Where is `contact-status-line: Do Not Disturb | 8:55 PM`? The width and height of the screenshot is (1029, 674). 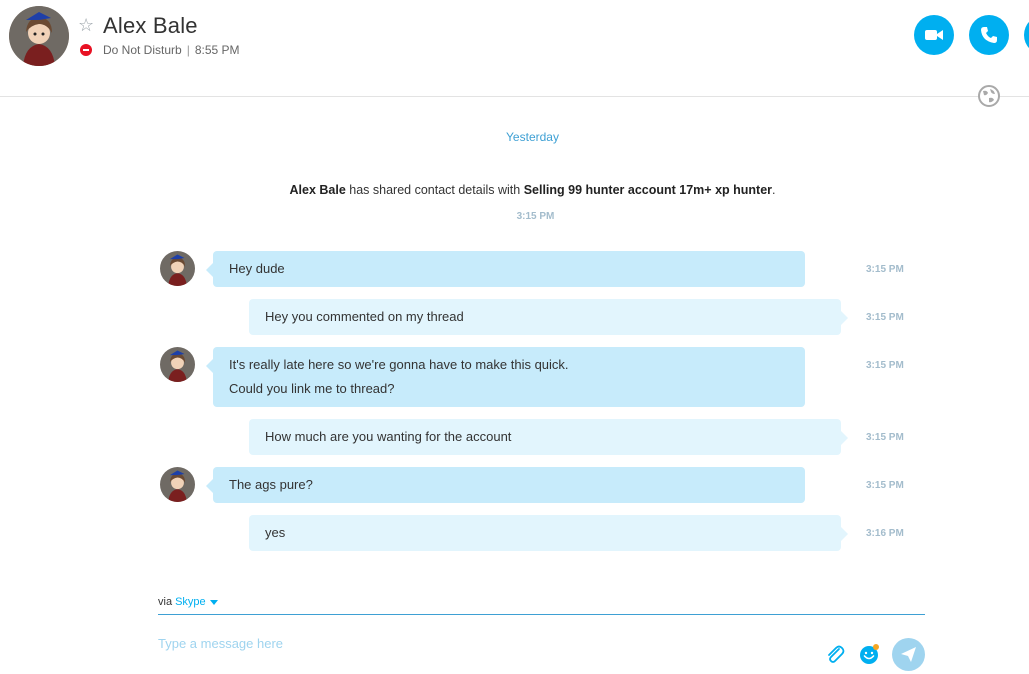
contact-status-line: Do Not Disturb | 8:55 PM is located at coordinates (171, 50).